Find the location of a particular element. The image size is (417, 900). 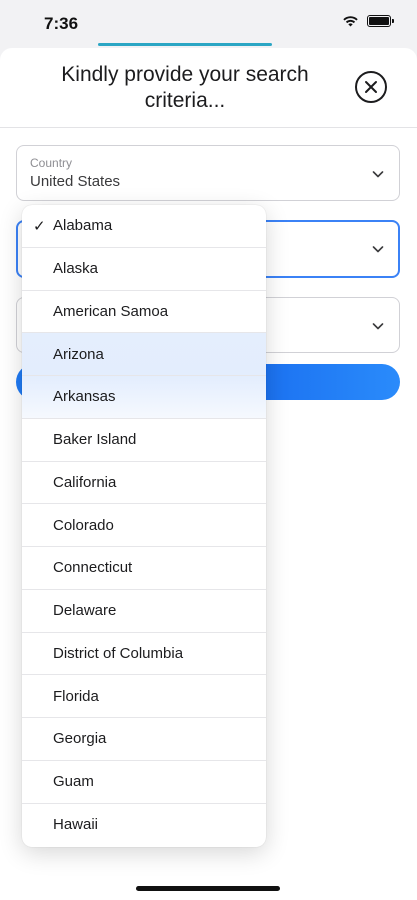

dropdown-option-delaware: Delaware is located at coordinates (144, 611).